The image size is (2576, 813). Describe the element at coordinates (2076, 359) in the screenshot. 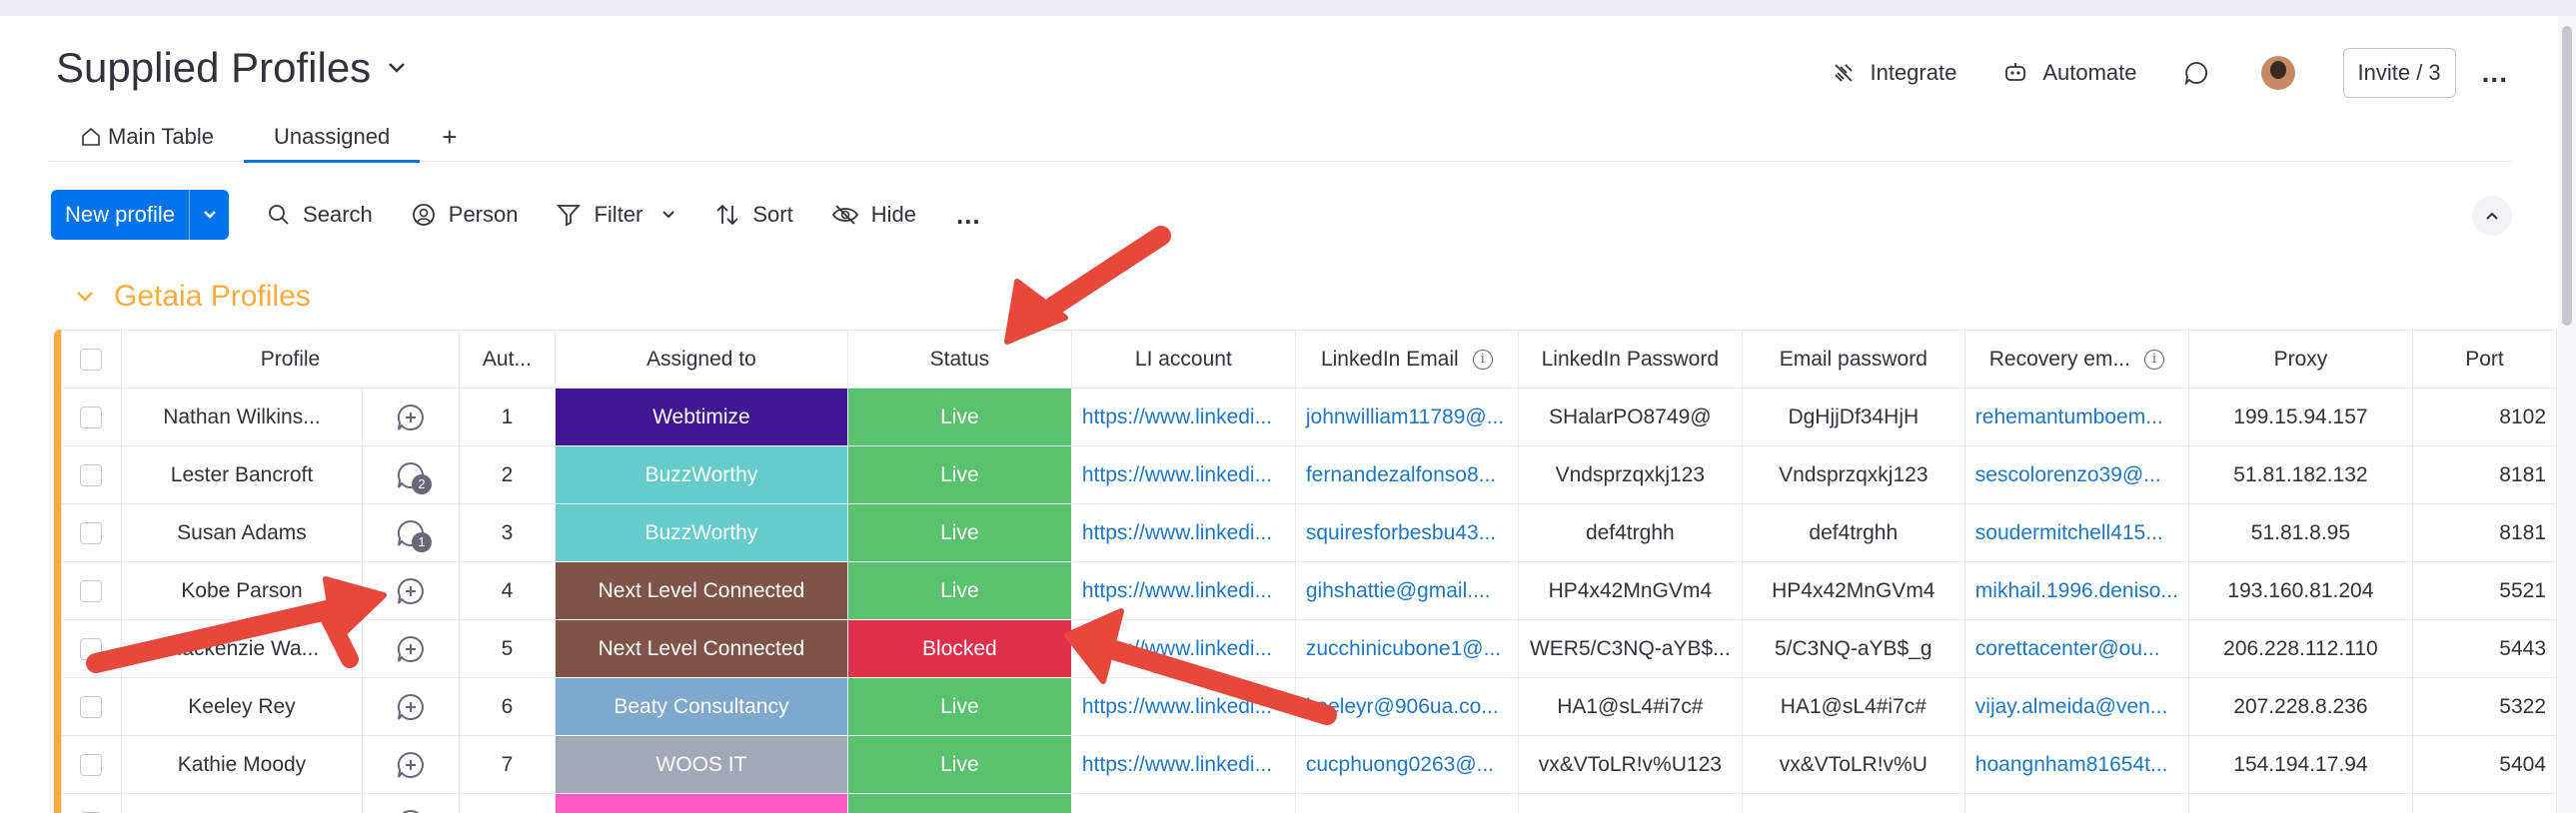

I see `column-header-recovery: Recovery em... i` at that location.